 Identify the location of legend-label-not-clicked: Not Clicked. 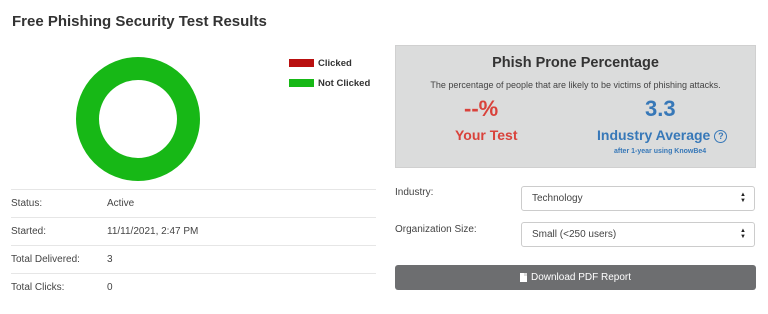
(344, 83).